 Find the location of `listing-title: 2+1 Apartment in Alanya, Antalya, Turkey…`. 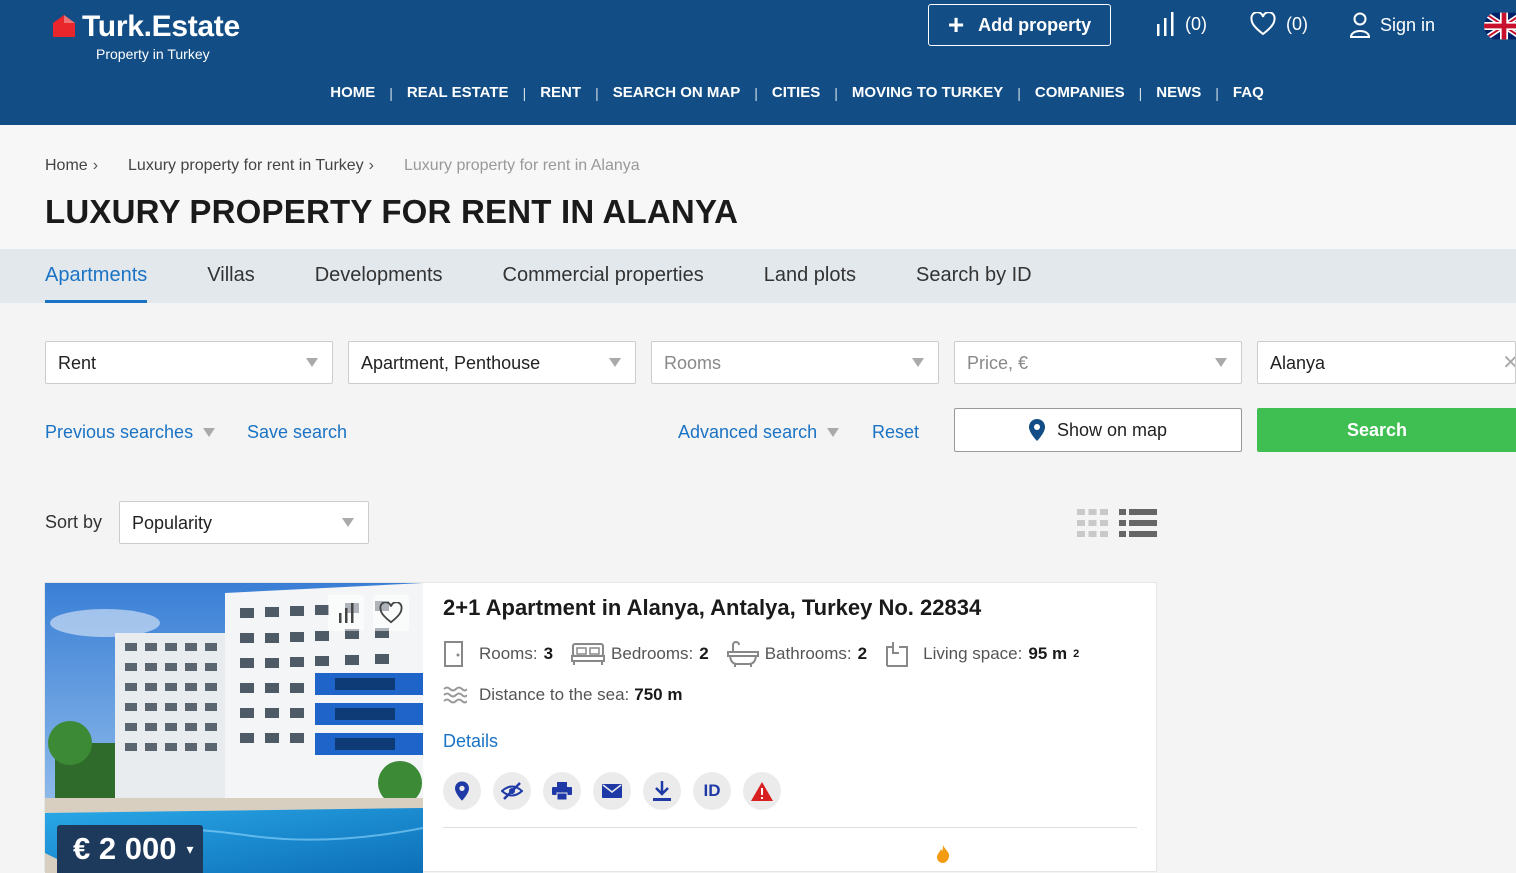

listing-title: 2+1 Apartment in Alanya, Antalya, Turkey… is located at coordinates (712, 608).